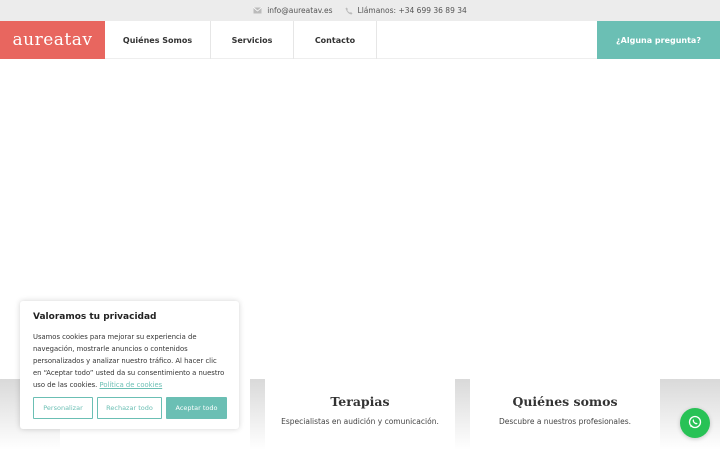 The width and height of the screenshot is (720, 450). Describe the element at coordinates (658, 40) in the screenshot. I see `question-cta-button: ¿Alguna pregunta?` at that location.